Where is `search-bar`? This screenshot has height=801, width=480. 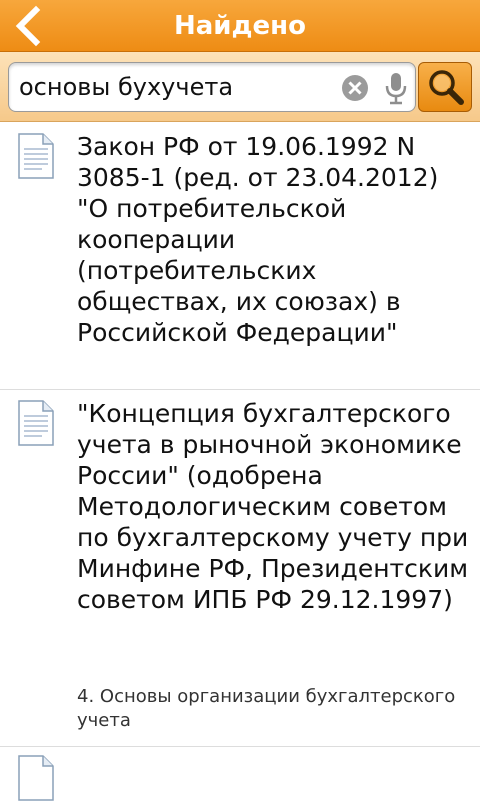
search-bar is located at coordinates (240, 87).